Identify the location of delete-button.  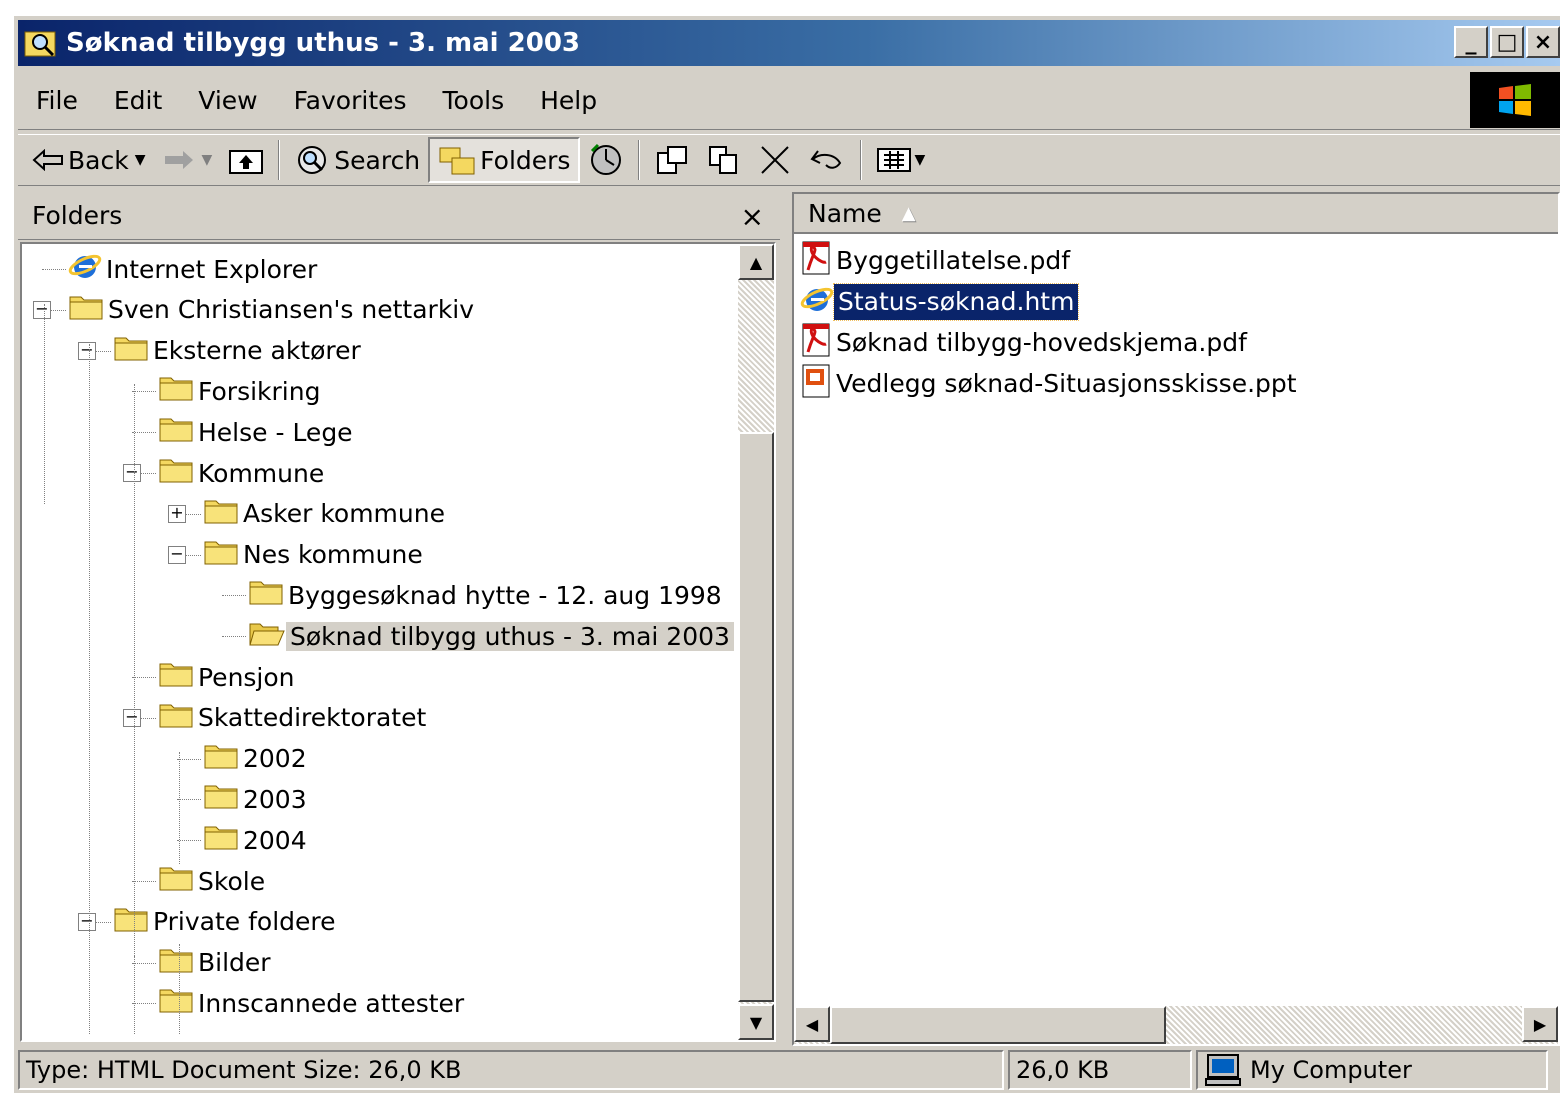
(775, 160).